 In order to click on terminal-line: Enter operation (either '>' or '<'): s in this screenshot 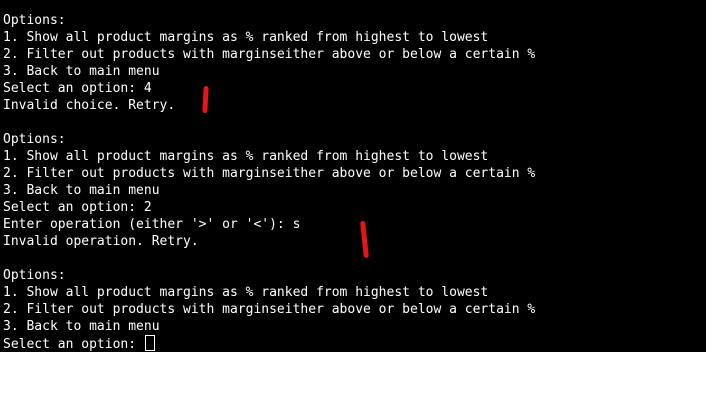, I will do `click(152, 224)`.